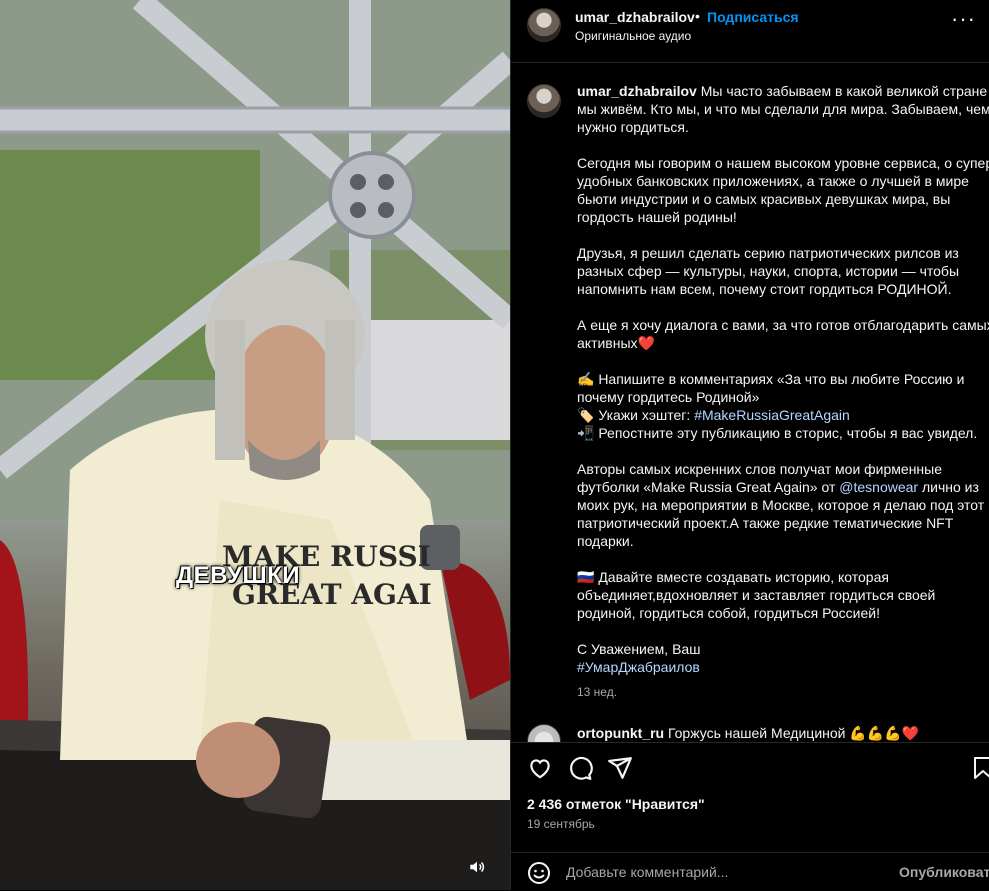 The width and height of the screenshot is (989, 891). I want to click on like-button, so click(541, 769).